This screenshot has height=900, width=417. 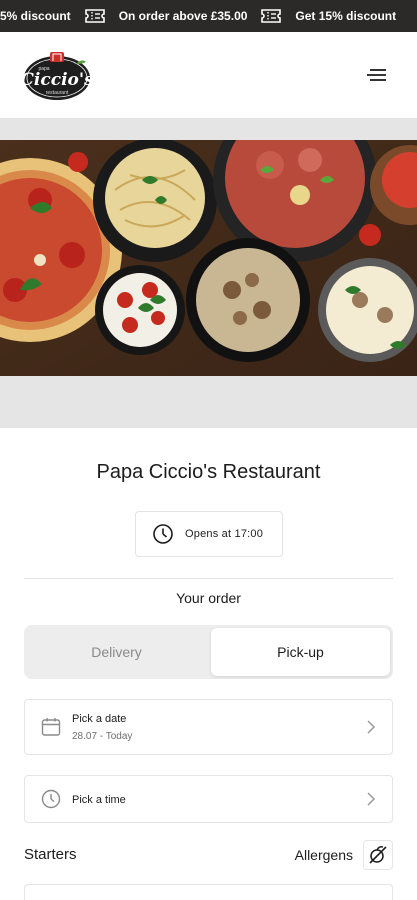 What do you see at coordinates (208, 598) in the screenshot?
I see `your-order-heading: Your order` at bounding box center [208, 598].